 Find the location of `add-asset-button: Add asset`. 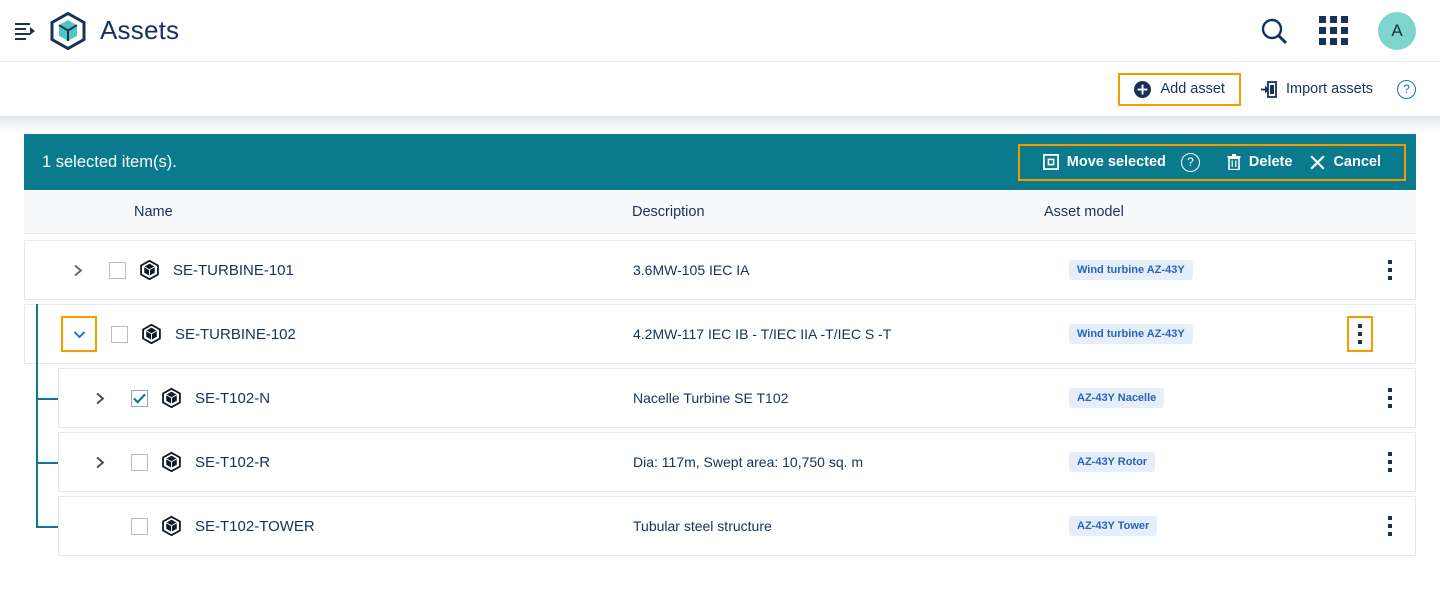

add-asset-button: Add asset is located at coordinates (1179, 89).